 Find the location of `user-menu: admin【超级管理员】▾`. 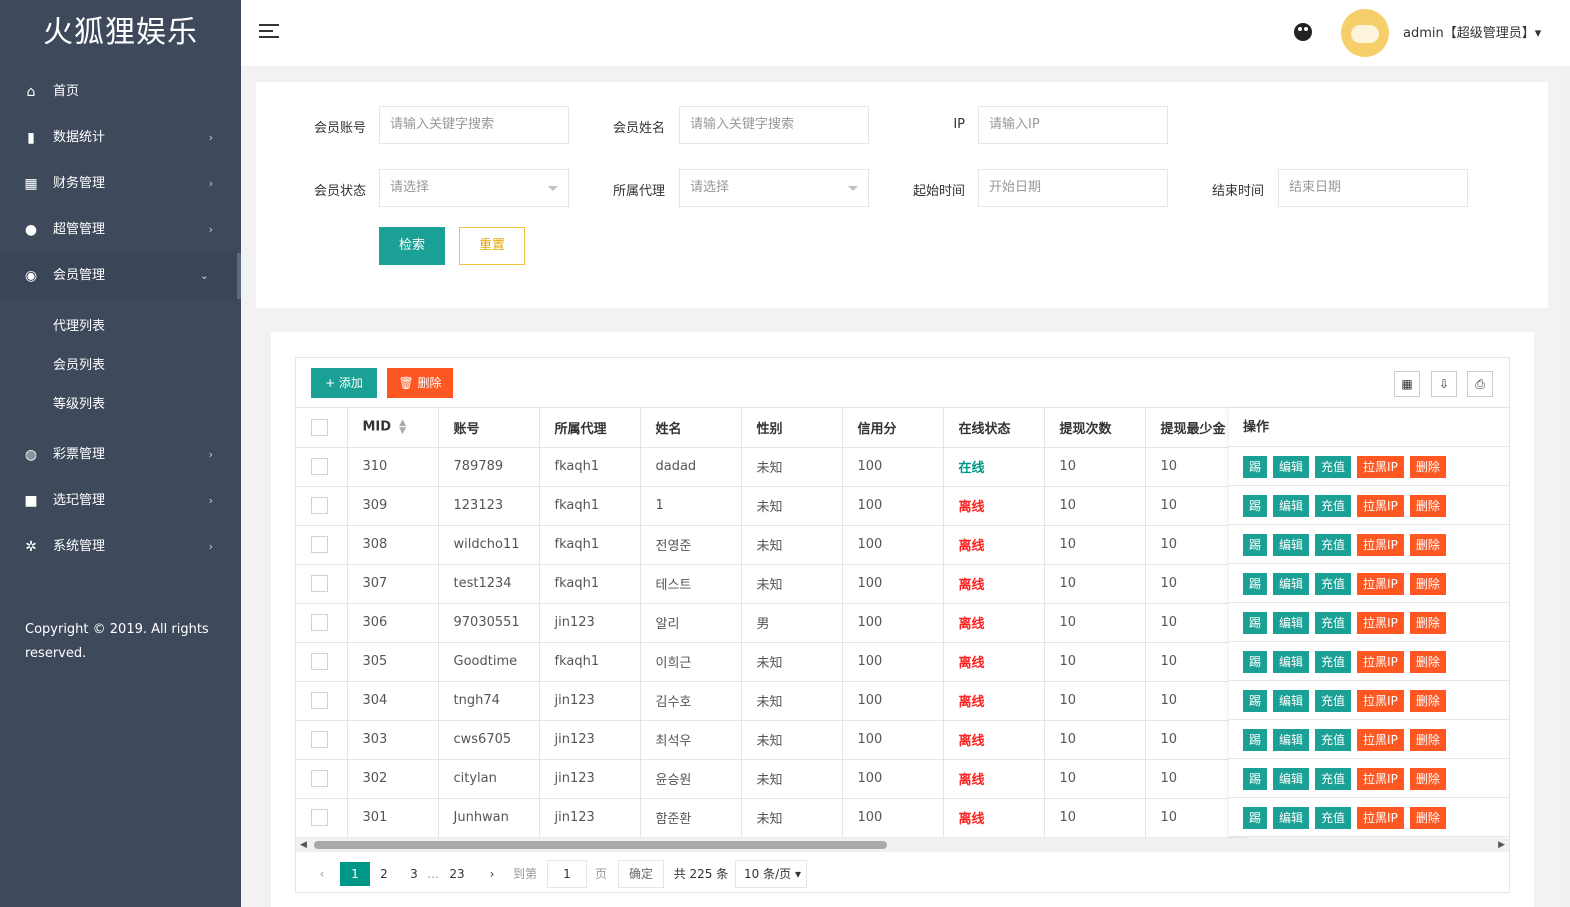

user-menu: admin【超级管理员】▾ is located at coordinates (1472, 31).